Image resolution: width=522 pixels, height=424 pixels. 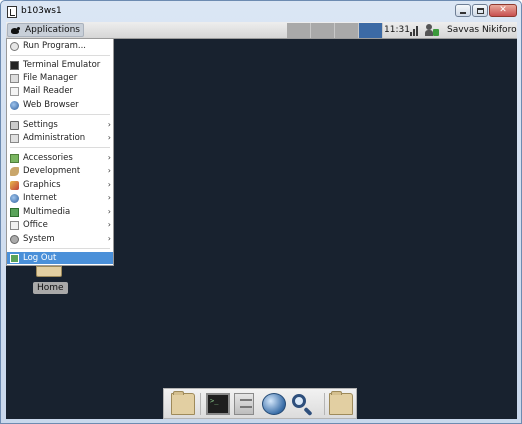 What do you see at coordinates (14, 212) in the screenshot?
I see `multimedia-icon` at bounding box center [14, 212].